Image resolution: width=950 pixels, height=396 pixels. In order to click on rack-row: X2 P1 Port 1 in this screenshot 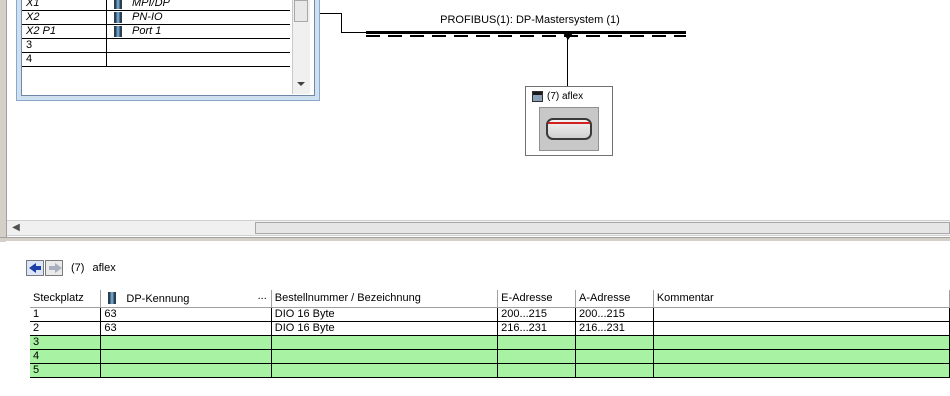, I will do `click(156, 32)`.